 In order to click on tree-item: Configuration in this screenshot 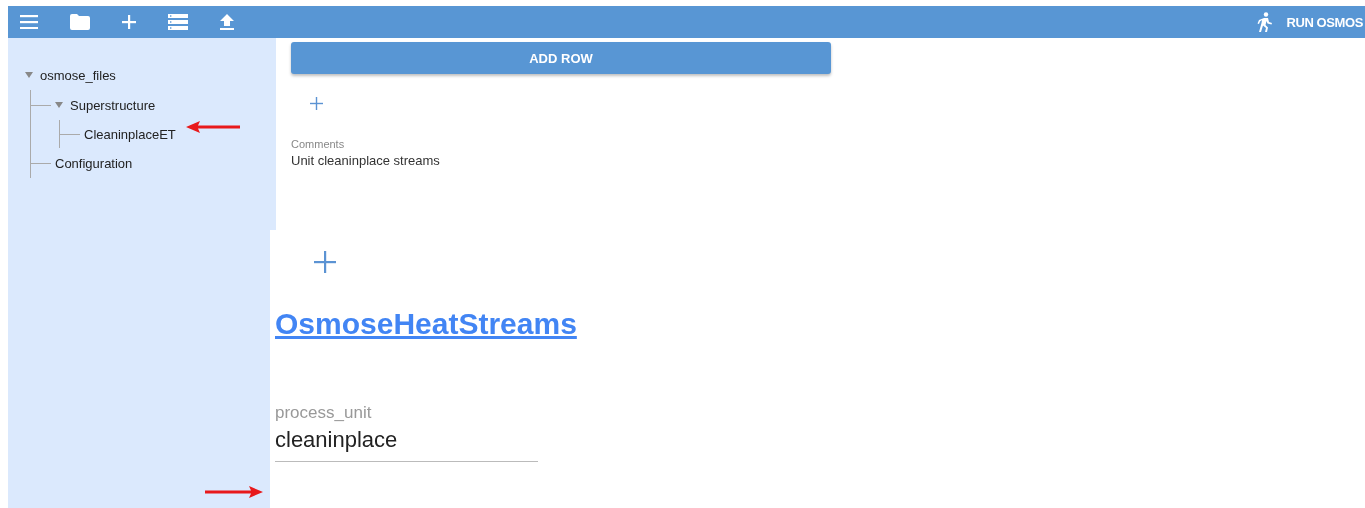, I will do `click(94, 163)`.